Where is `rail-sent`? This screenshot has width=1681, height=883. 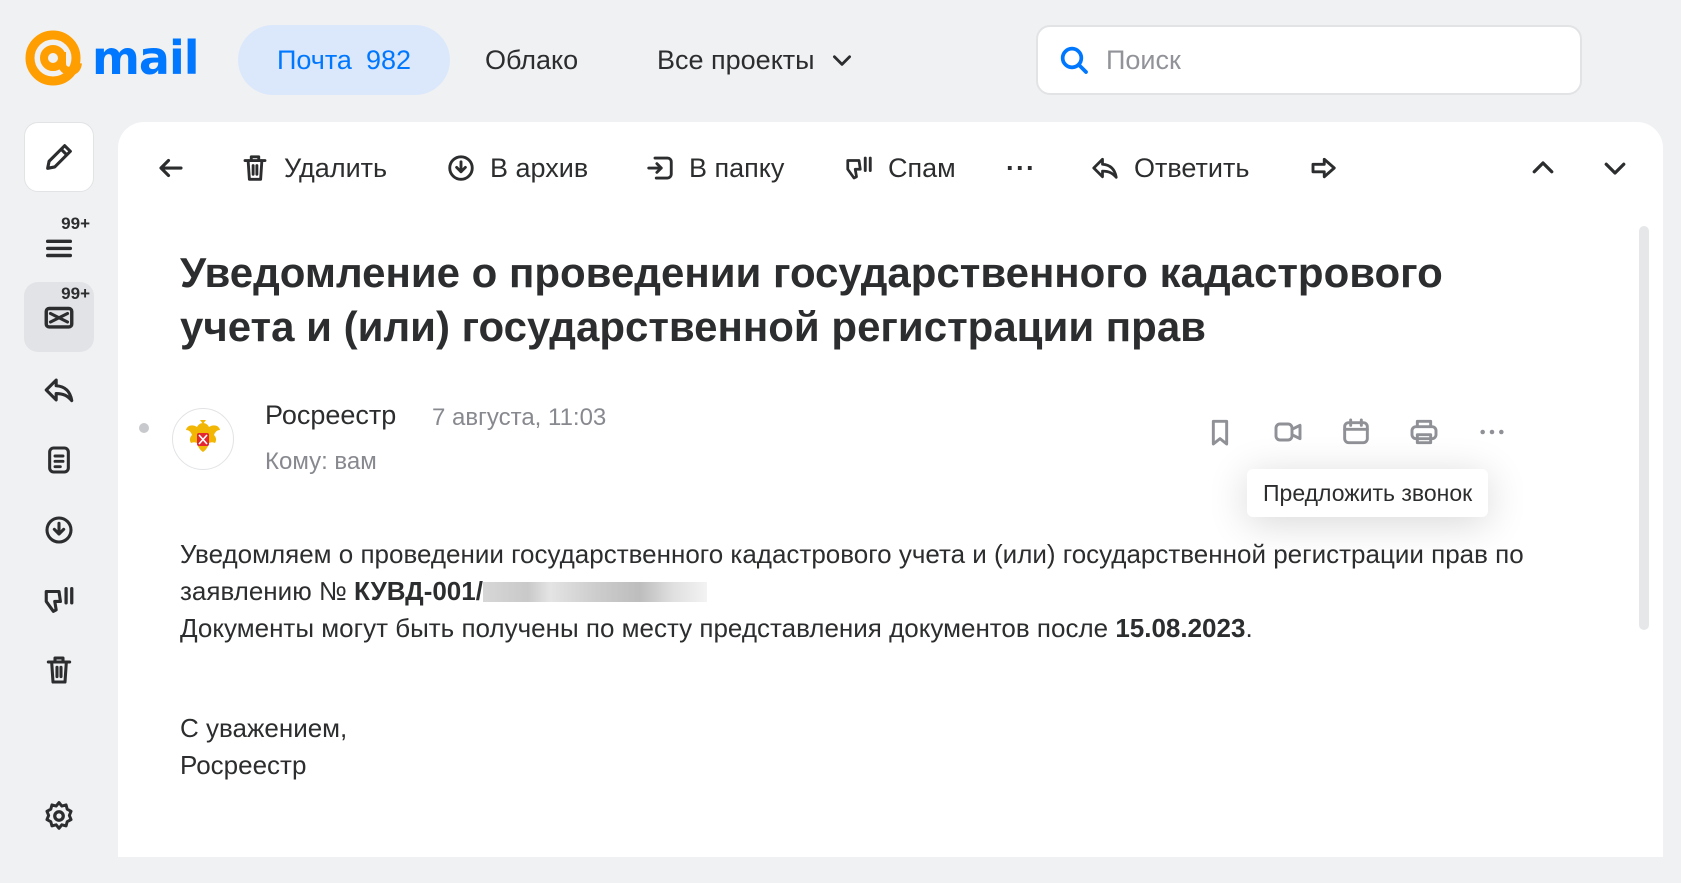 rail-sent is located at coordinates (59, 390).